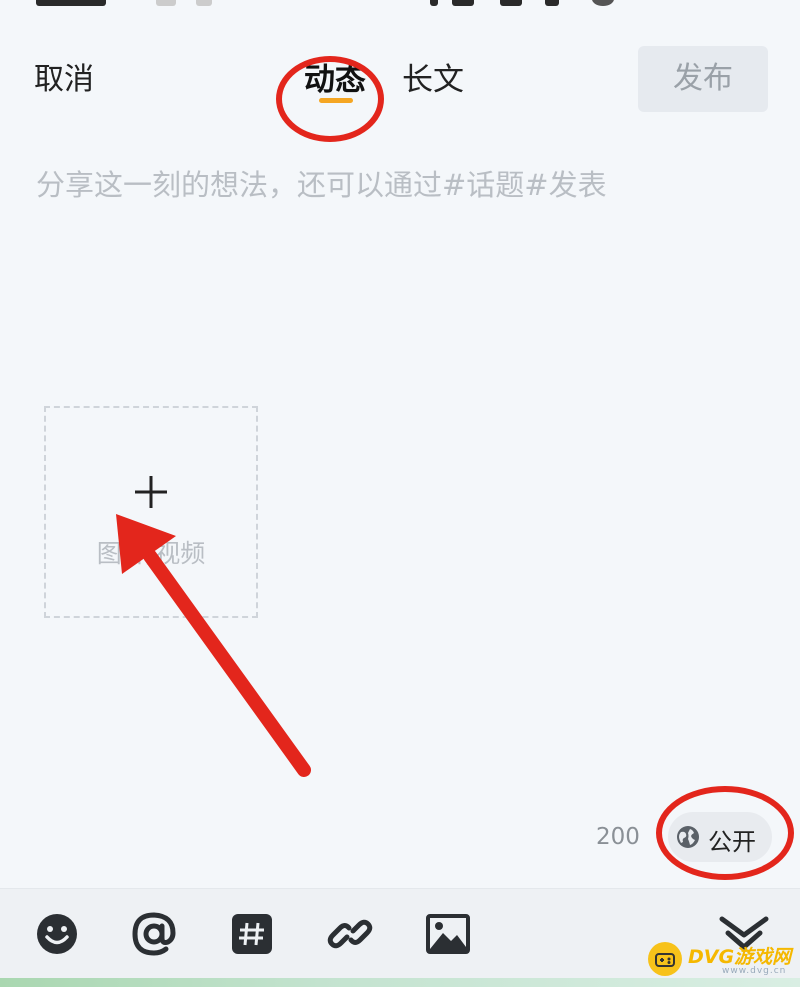 The height and width of the screenshot is (987, 800). I want to click on add-media-label: 图片/视频, so click(151, 553).